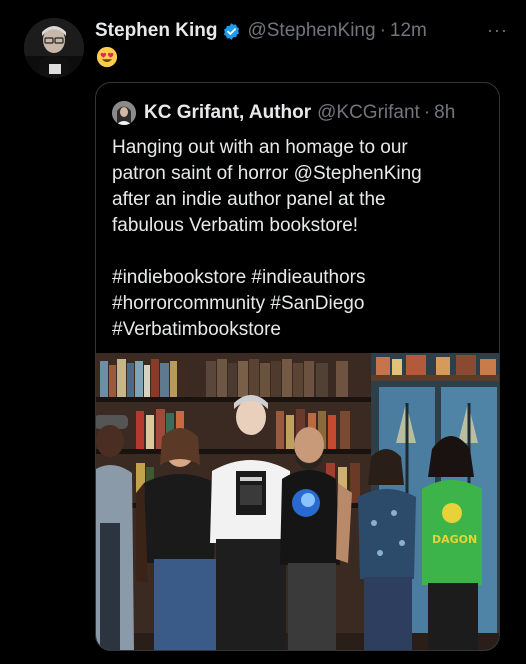  What do you see at coordinates (302, 330) in the screenshot?
I see `hashtag-line: #Verbatimbookstore` at bounding box center [302, 330].